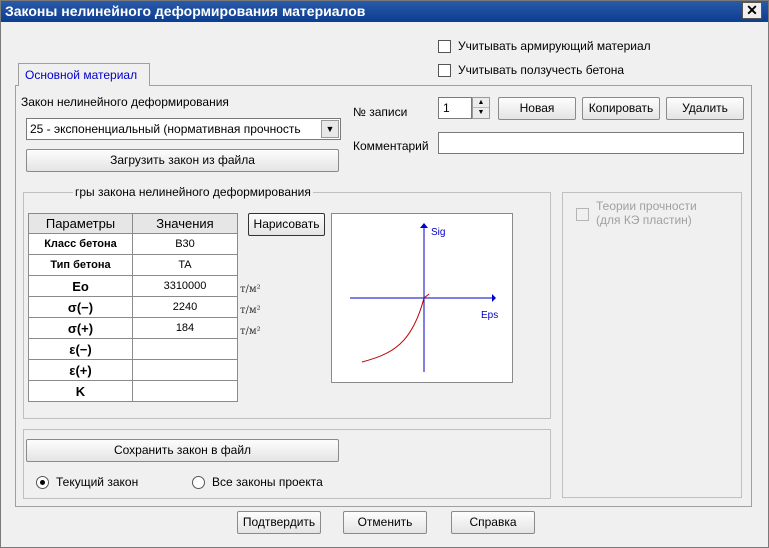 The height and width of the screenshot is (548, 769). I want to click on table-row: Тип бетона TA, so click(133, 265).